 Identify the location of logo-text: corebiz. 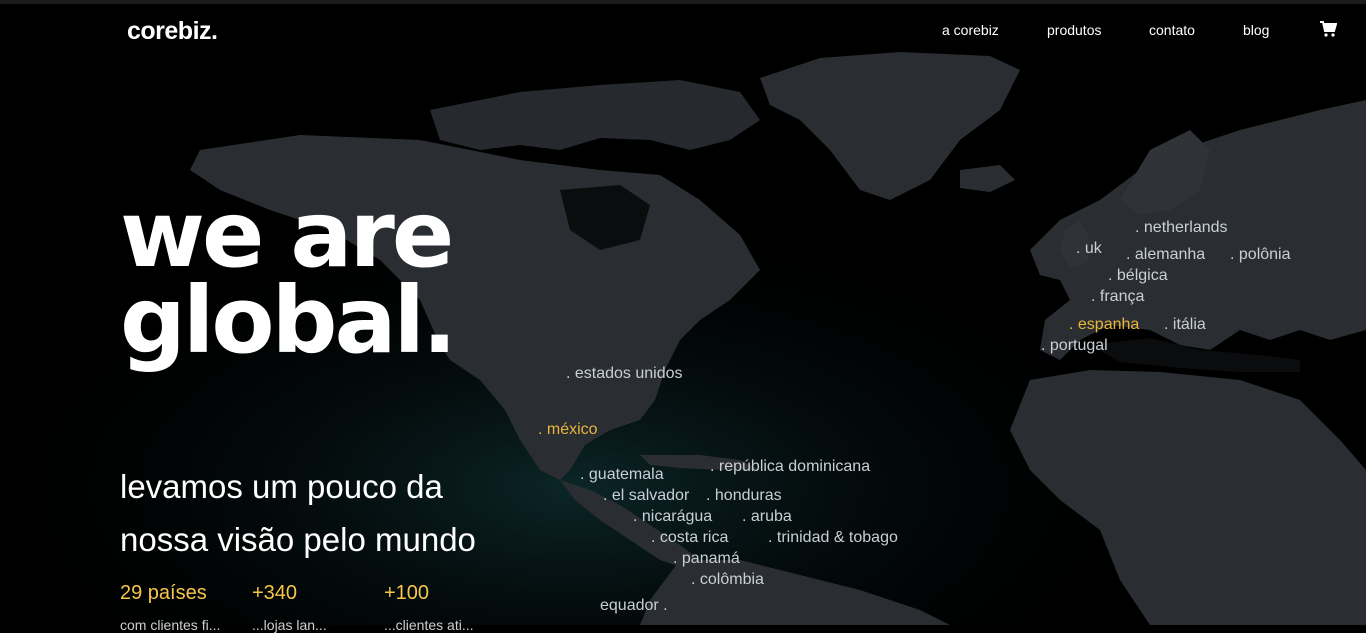
(169, 31).